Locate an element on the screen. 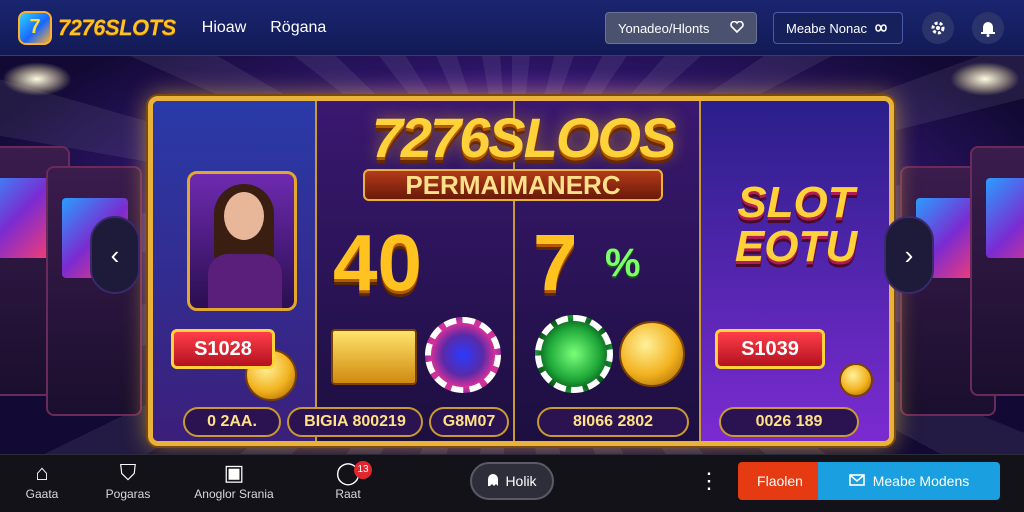 This screenshot has height=512, width=1024. gift-icon: ▣ is located at coordinates (234, 472).